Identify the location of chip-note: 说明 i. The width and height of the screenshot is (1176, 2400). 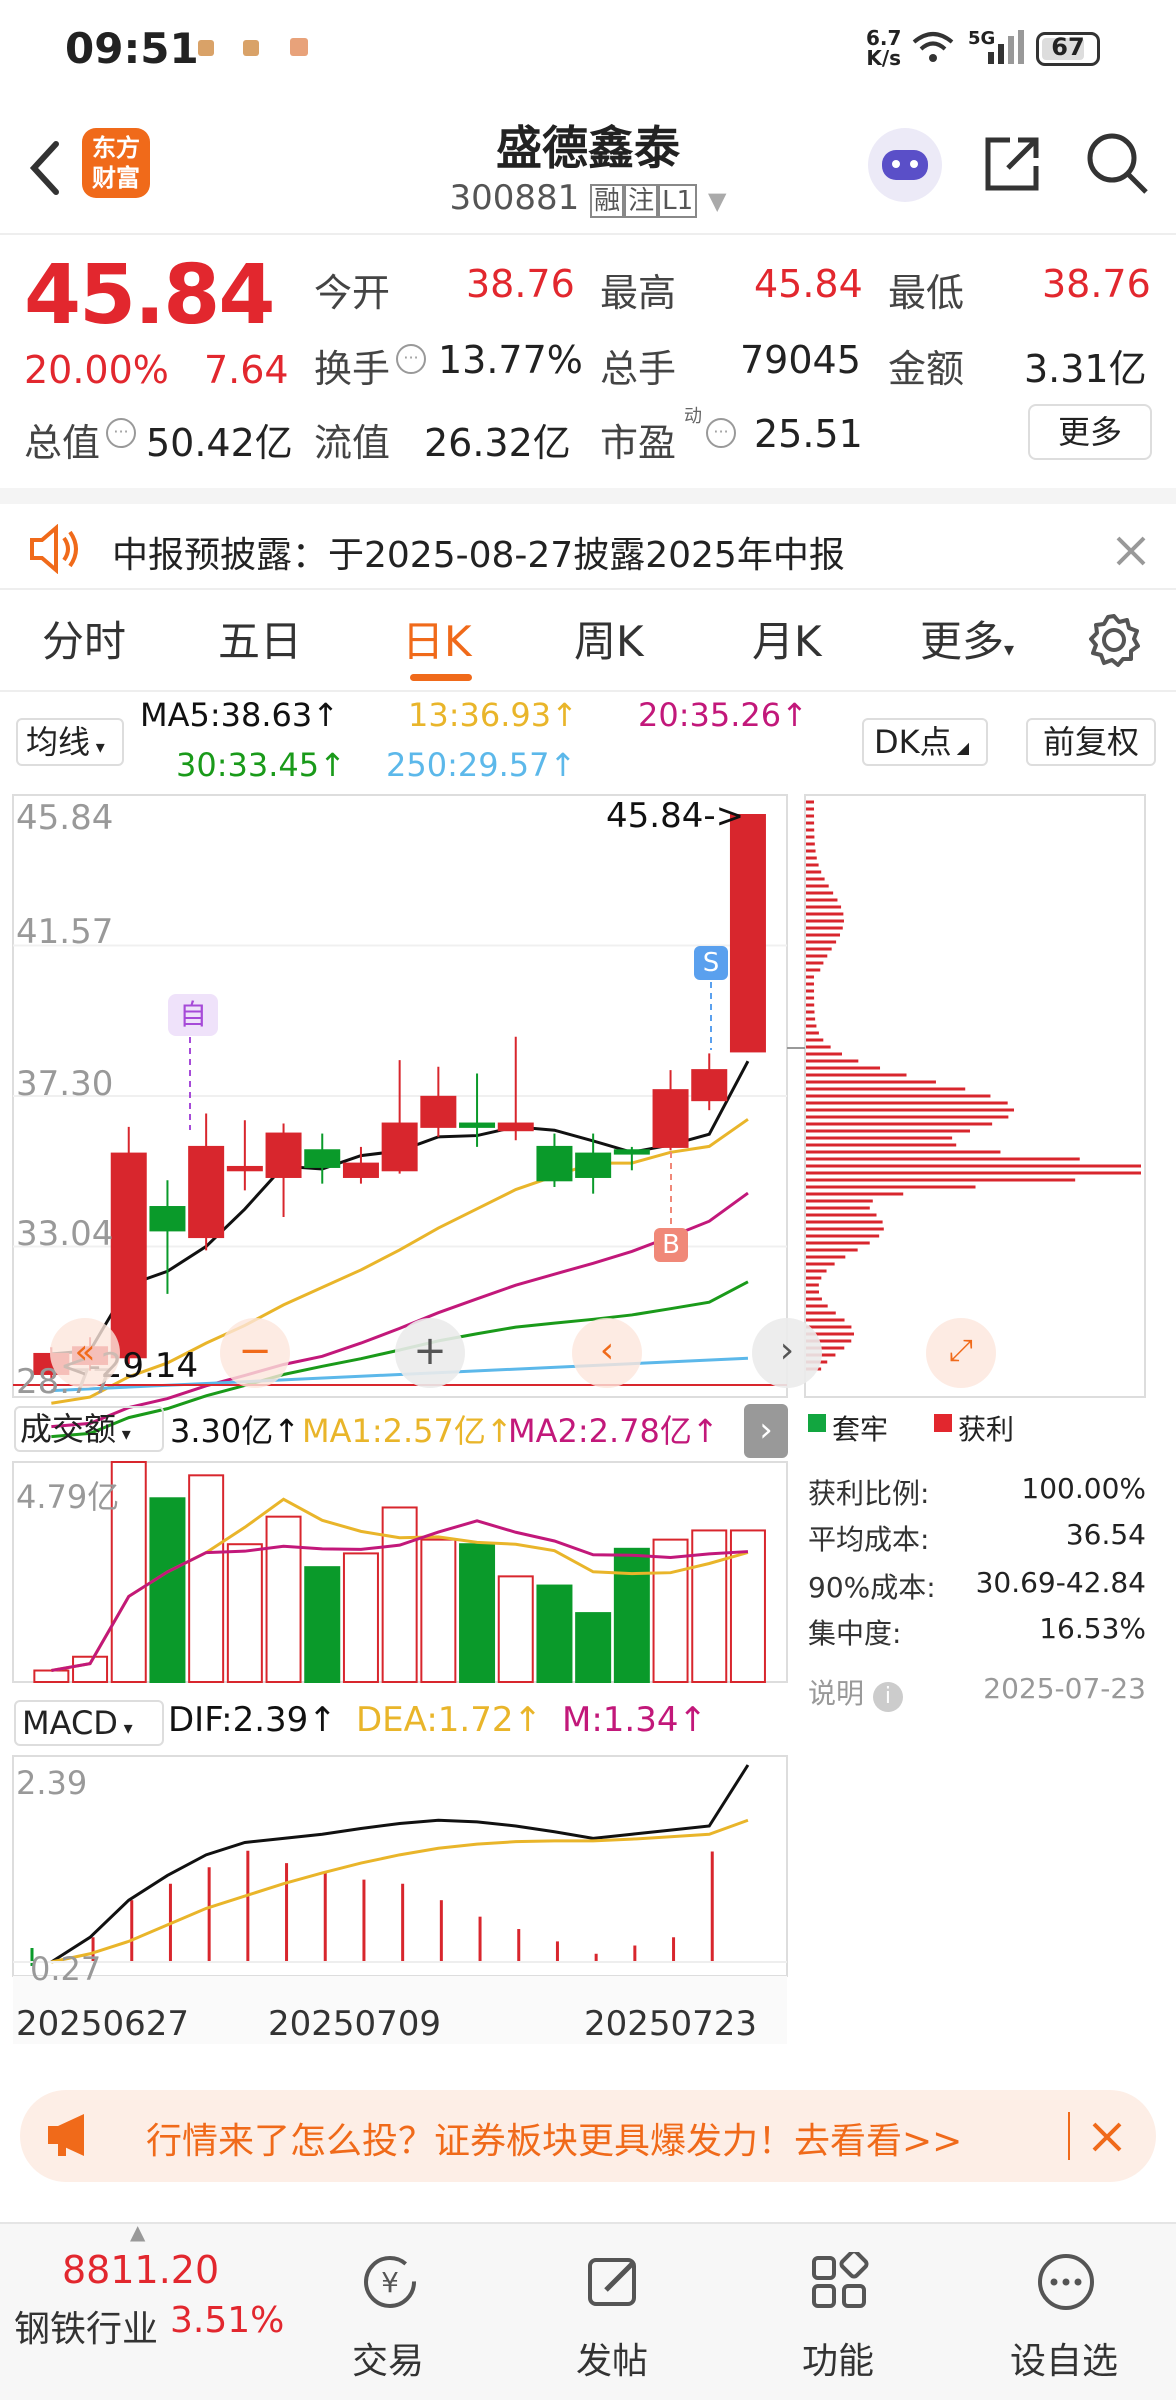
(855, 1692).